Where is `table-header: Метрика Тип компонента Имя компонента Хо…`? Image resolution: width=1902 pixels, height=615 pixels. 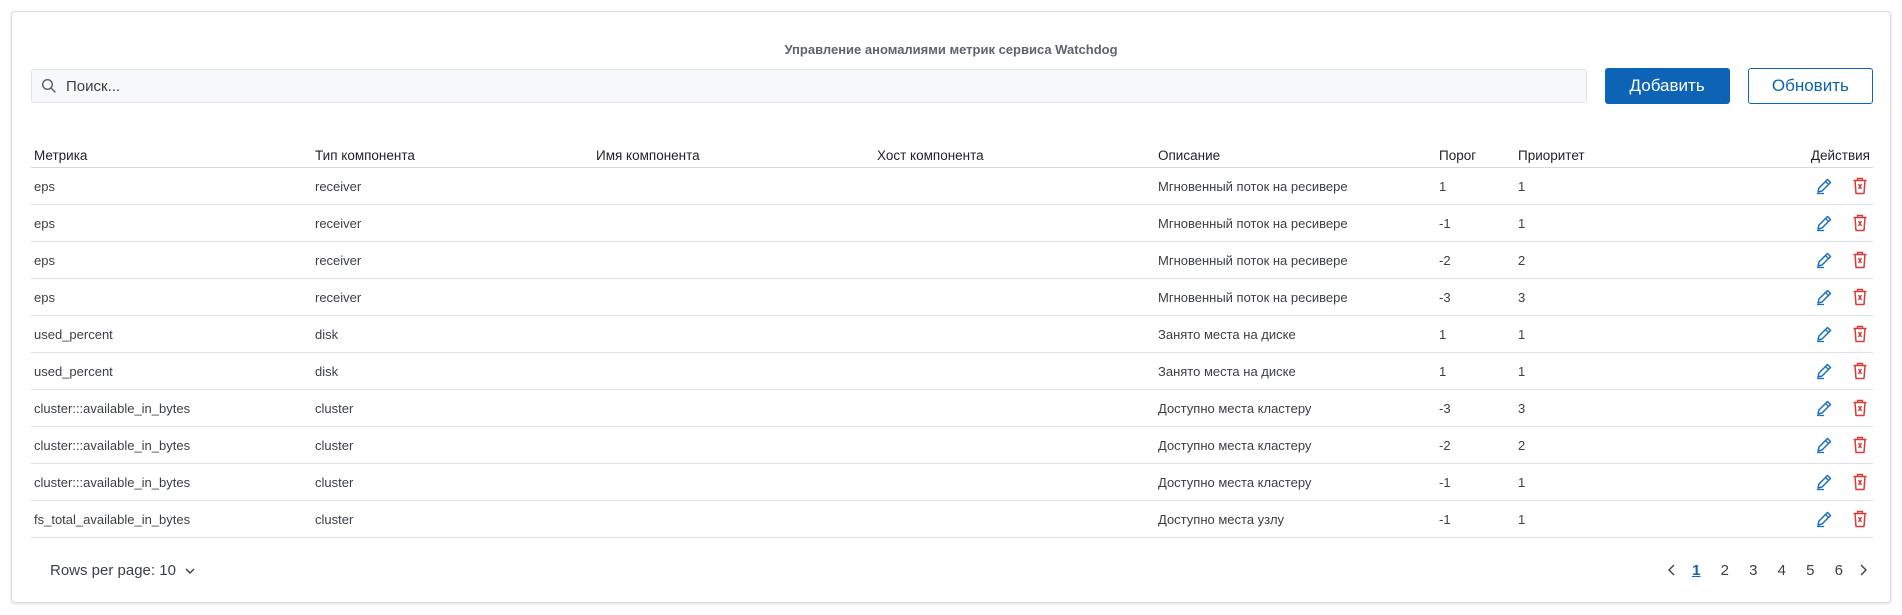 table-header: Метрика Тип компонента Имя компонента Хо… is located at coordinates (952, 153).